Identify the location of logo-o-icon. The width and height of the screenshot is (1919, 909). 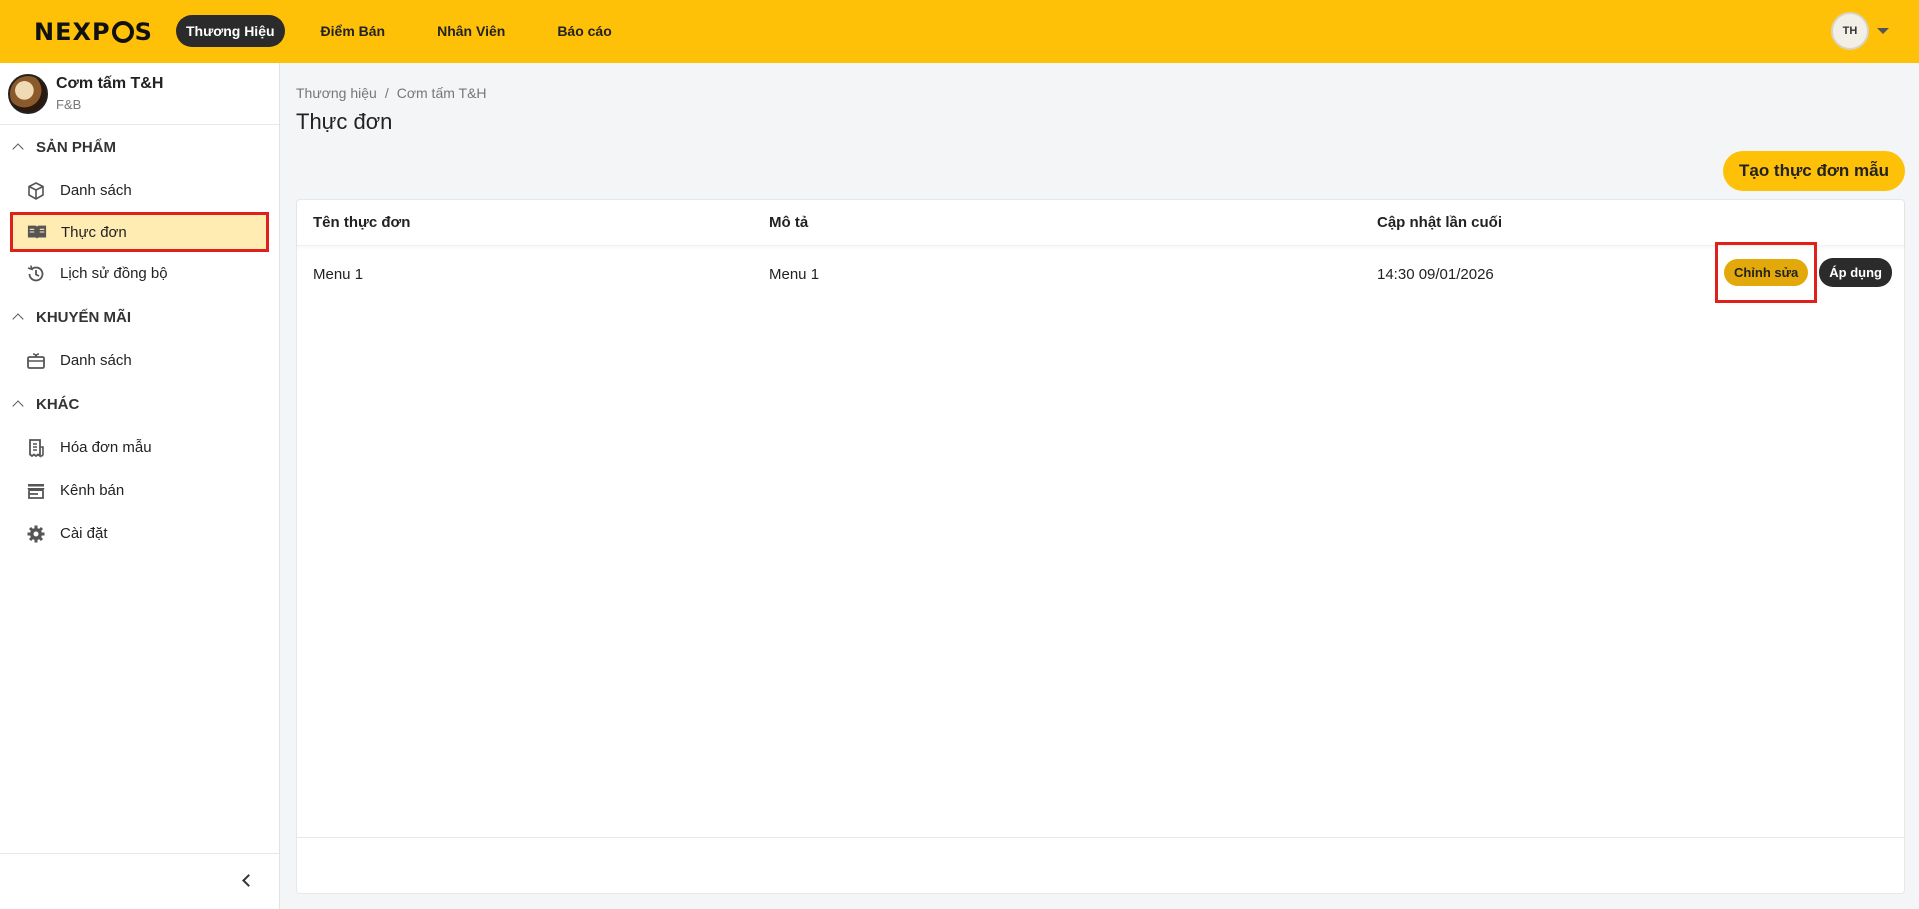
(122, 32).